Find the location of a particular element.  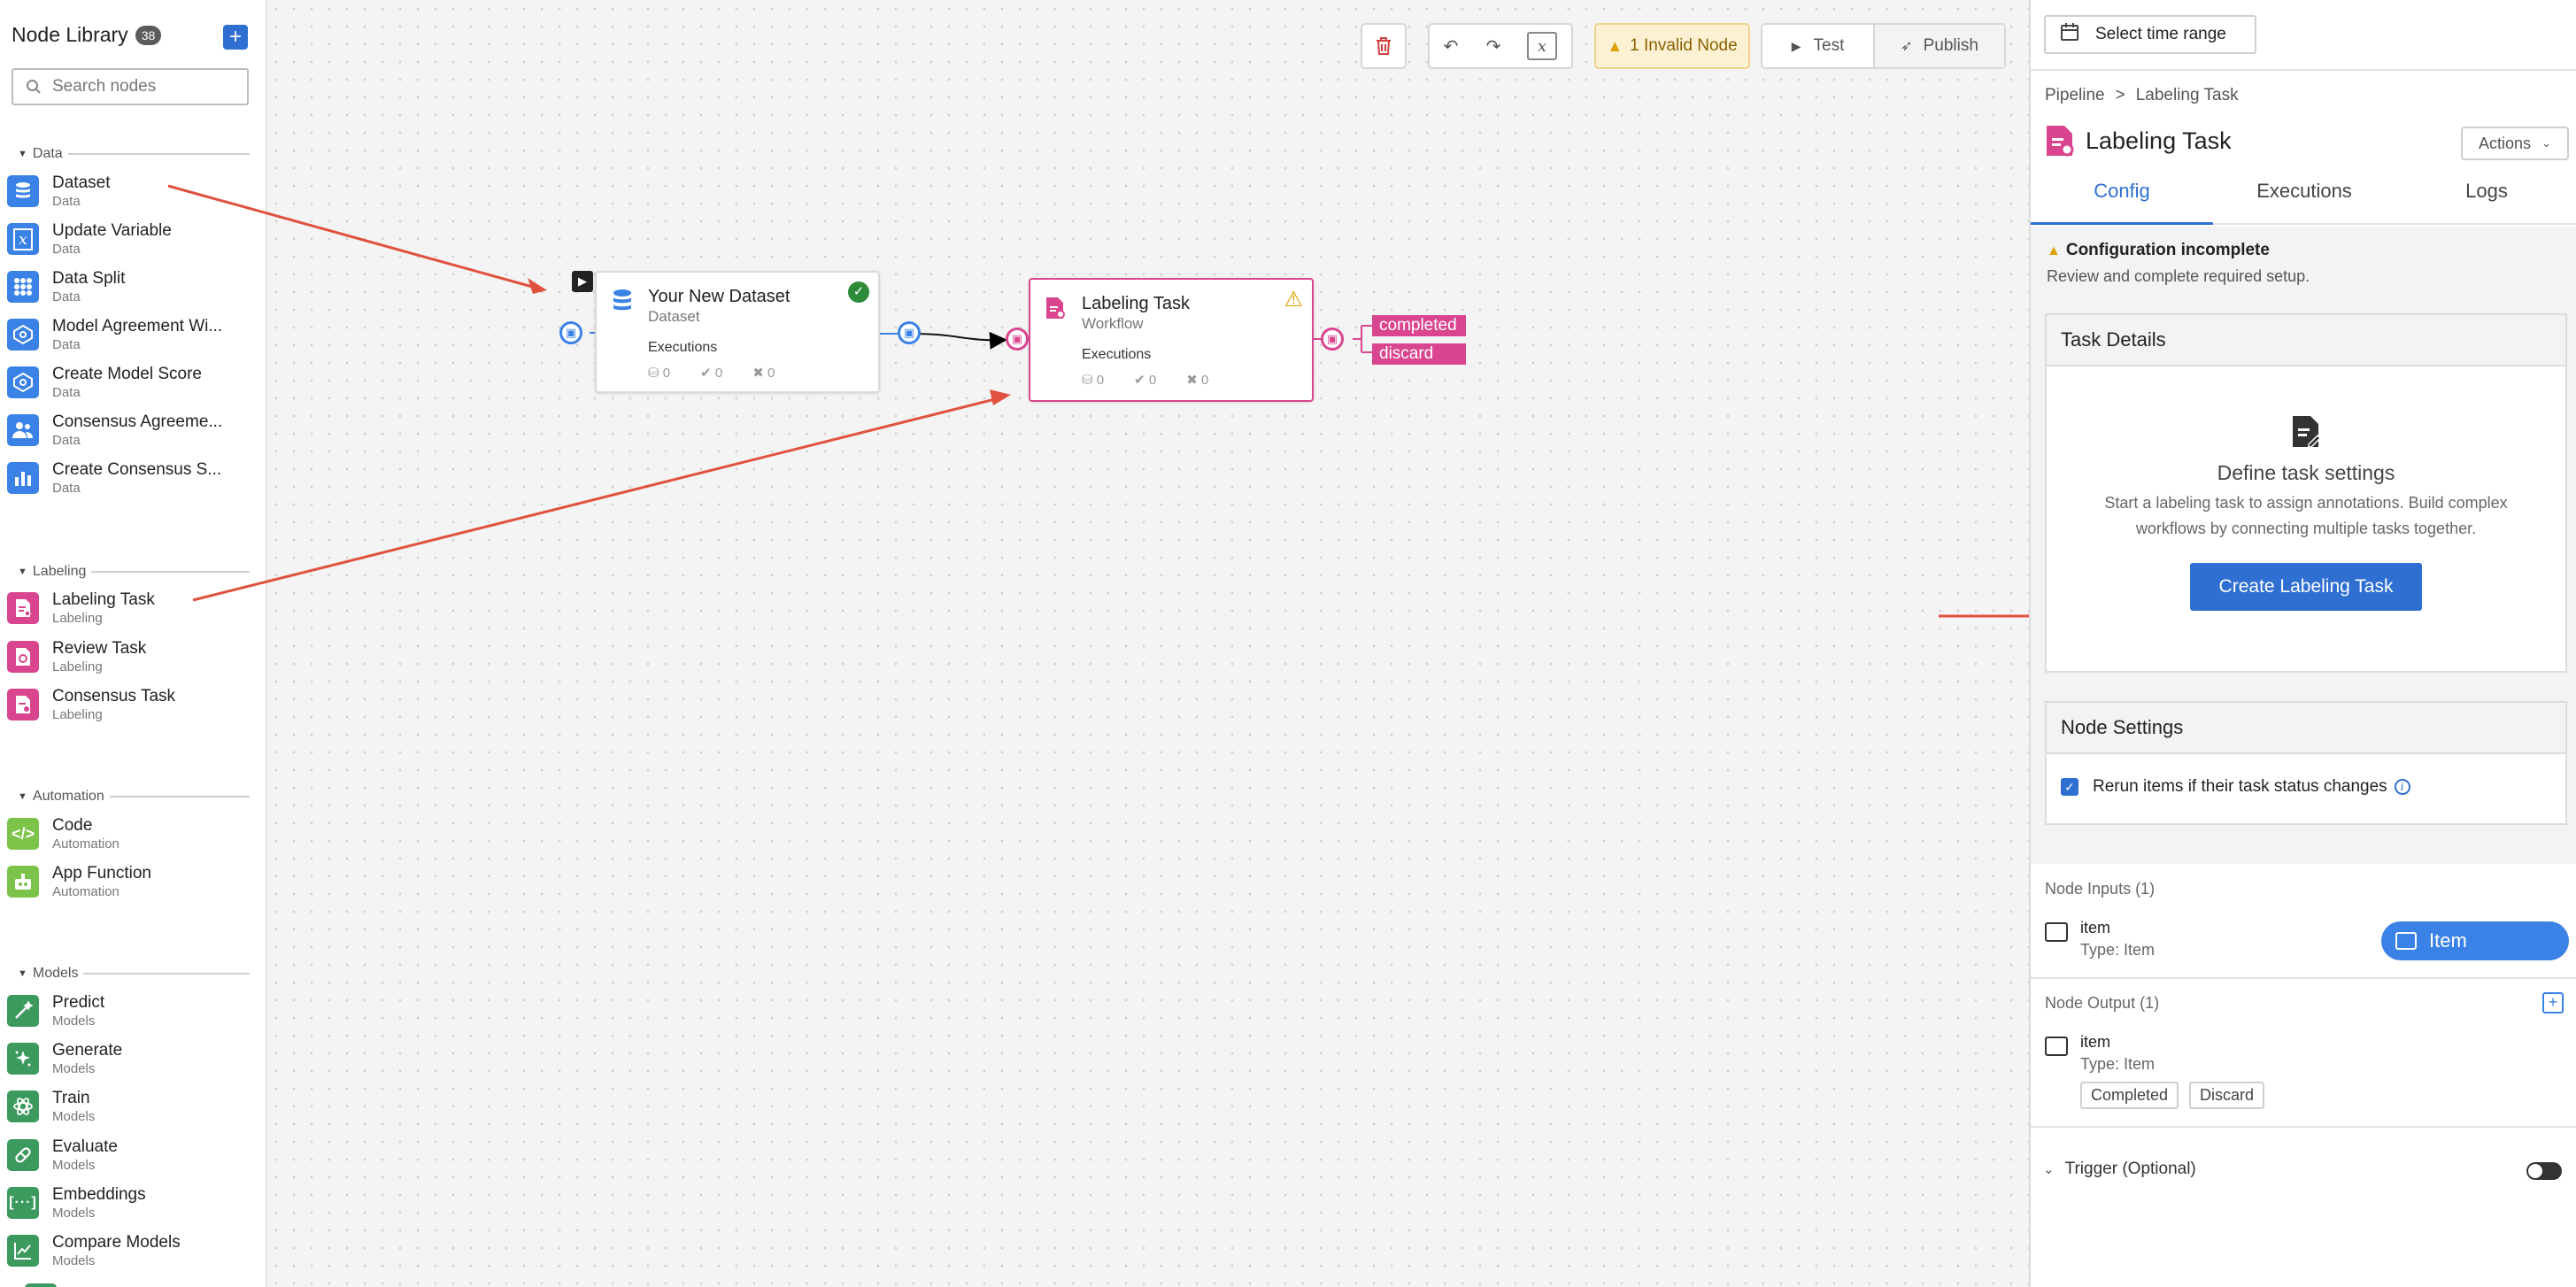

publish-button: ➶ Publish is located at coordinates (1939, 46).